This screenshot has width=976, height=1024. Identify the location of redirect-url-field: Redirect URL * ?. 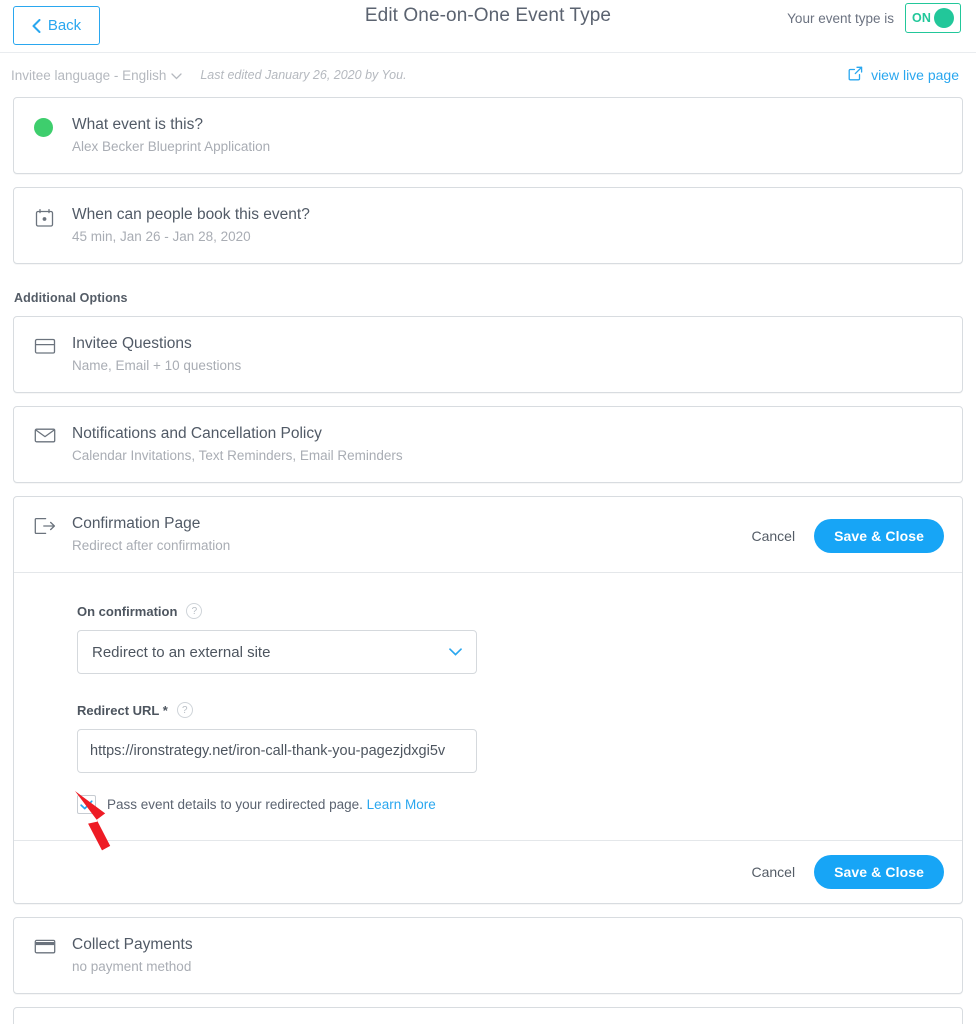
(519, 737).